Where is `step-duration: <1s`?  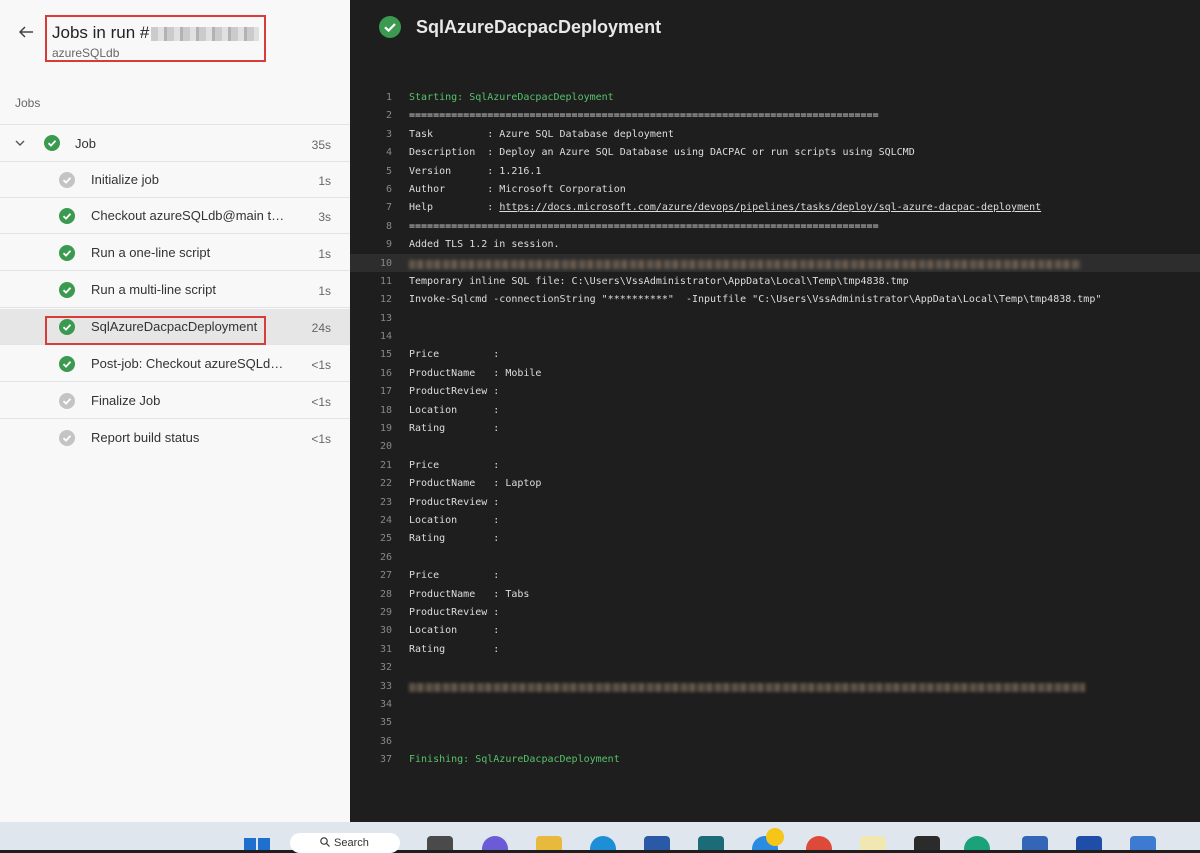 step-duration: <1s is located at coordinates (321, 365).